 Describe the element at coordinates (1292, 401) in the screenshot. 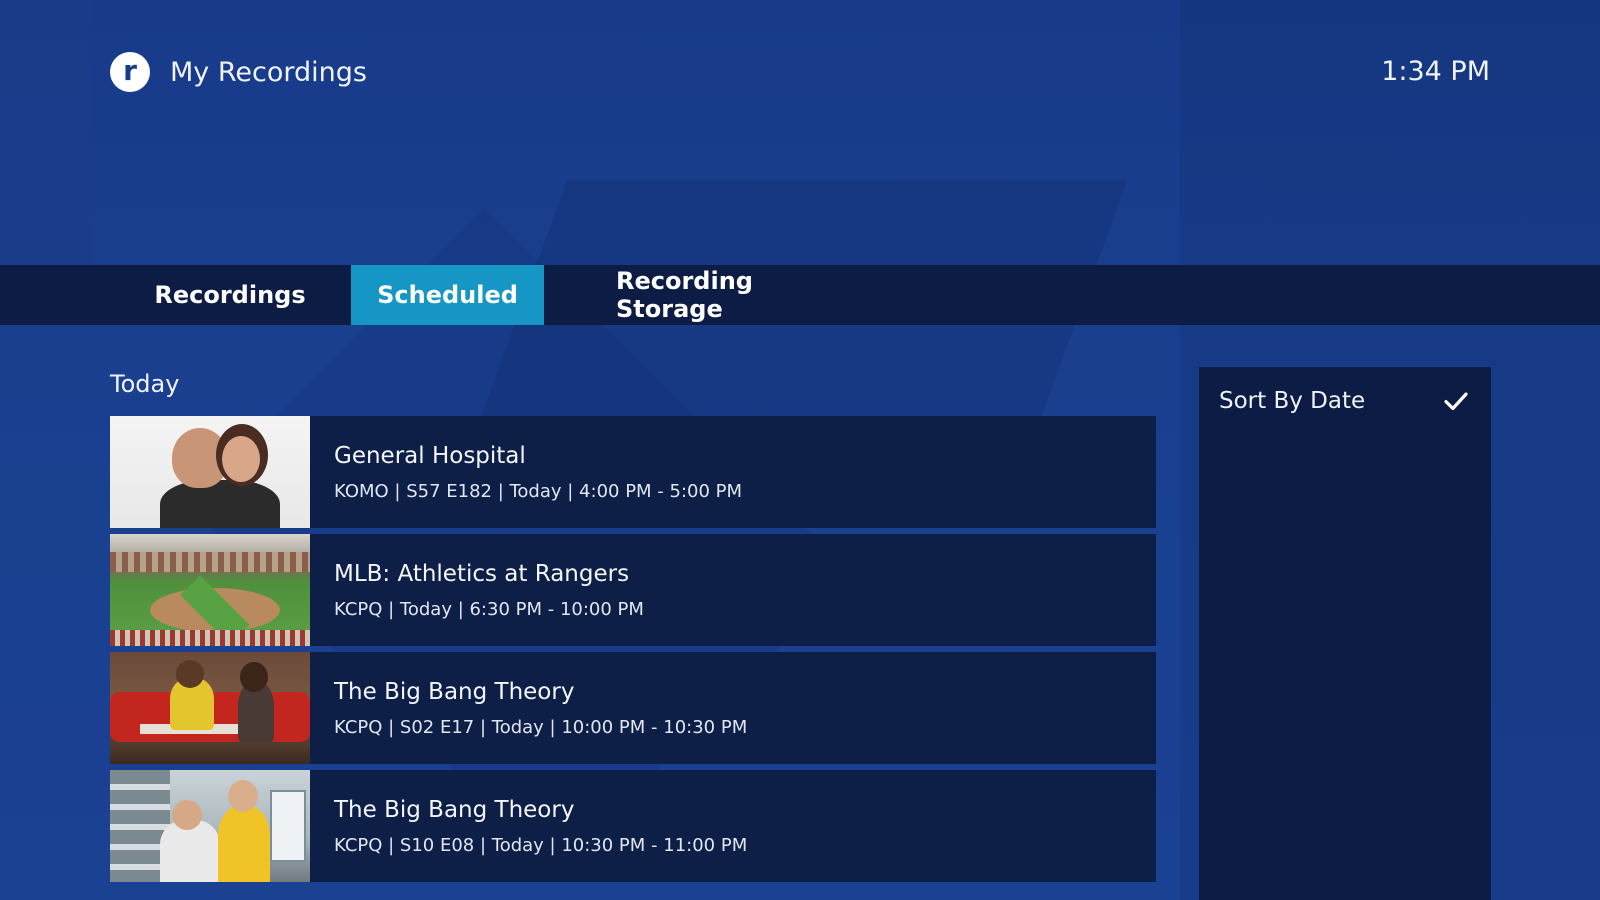

I see `sort-option-label: Sort By Date` at that location.